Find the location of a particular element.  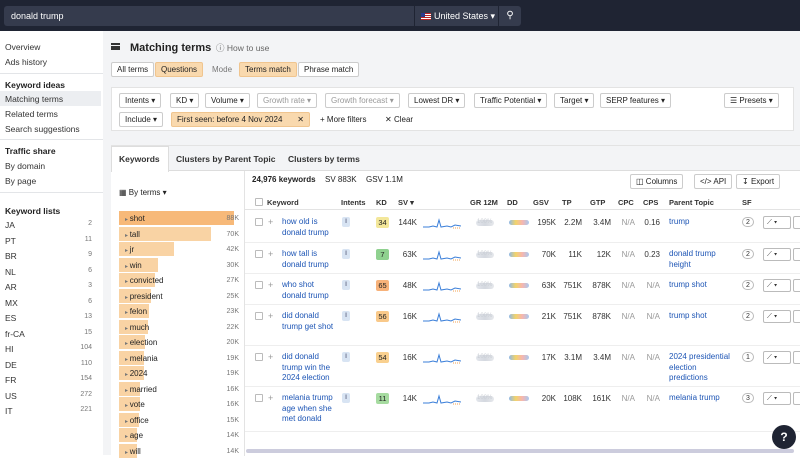

keyword-link: melania trump age when she met donald is located at coordinates (310, 409).